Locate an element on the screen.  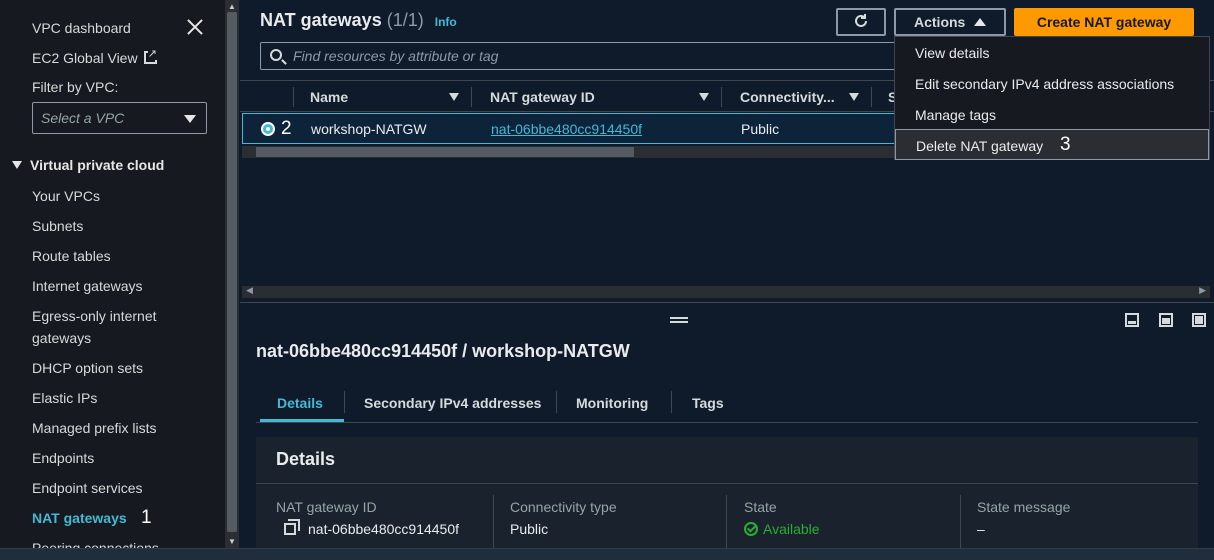
nav-internet-gateways: Internet gateways is located at coordinates (87, 286).